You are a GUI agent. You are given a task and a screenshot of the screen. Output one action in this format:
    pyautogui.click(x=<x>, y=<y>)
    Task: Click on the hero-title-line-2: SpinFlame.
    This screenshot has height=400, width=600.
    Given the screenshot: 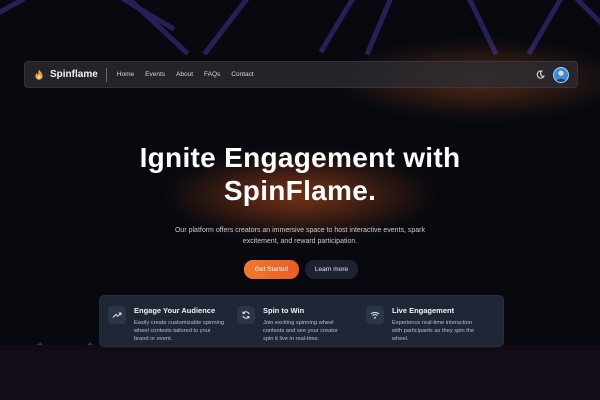 What is the action you would take?
    pyautogui.click(x=300, y=190)
    